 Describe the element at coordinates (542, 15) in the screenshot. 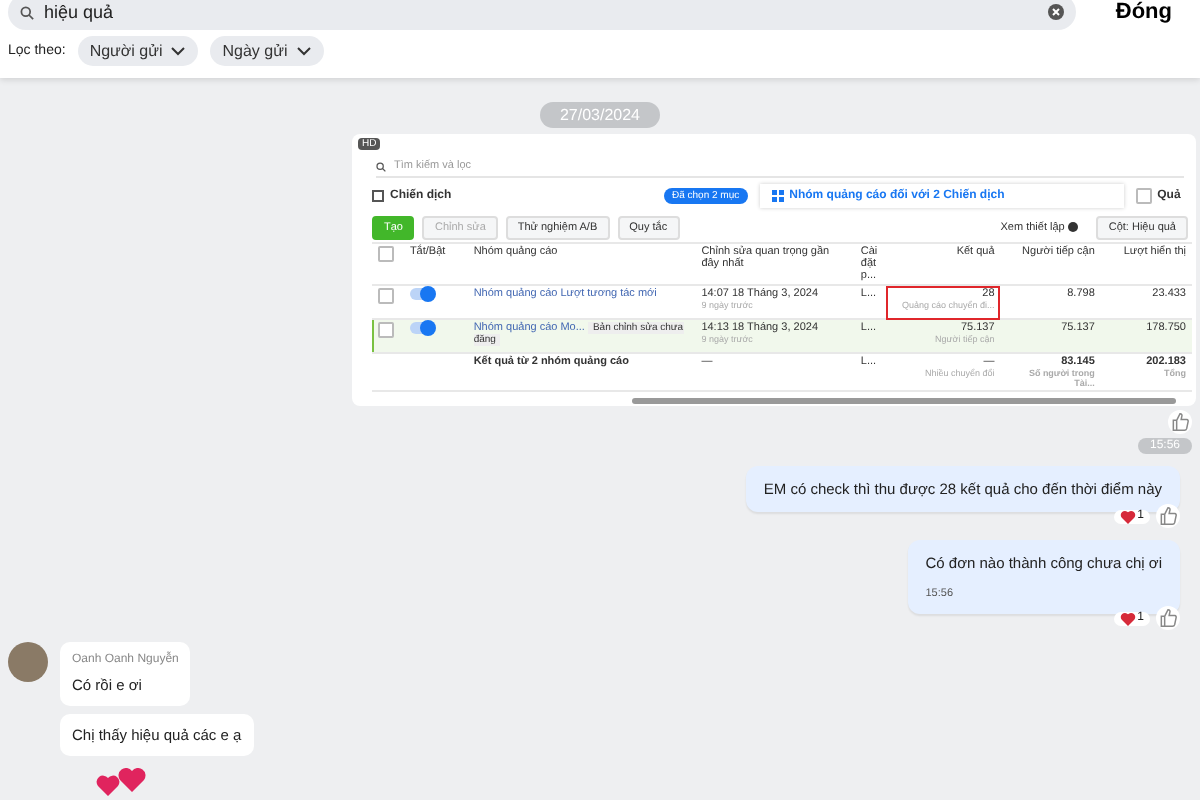

I see `search-field: hiệu quả` at that location.